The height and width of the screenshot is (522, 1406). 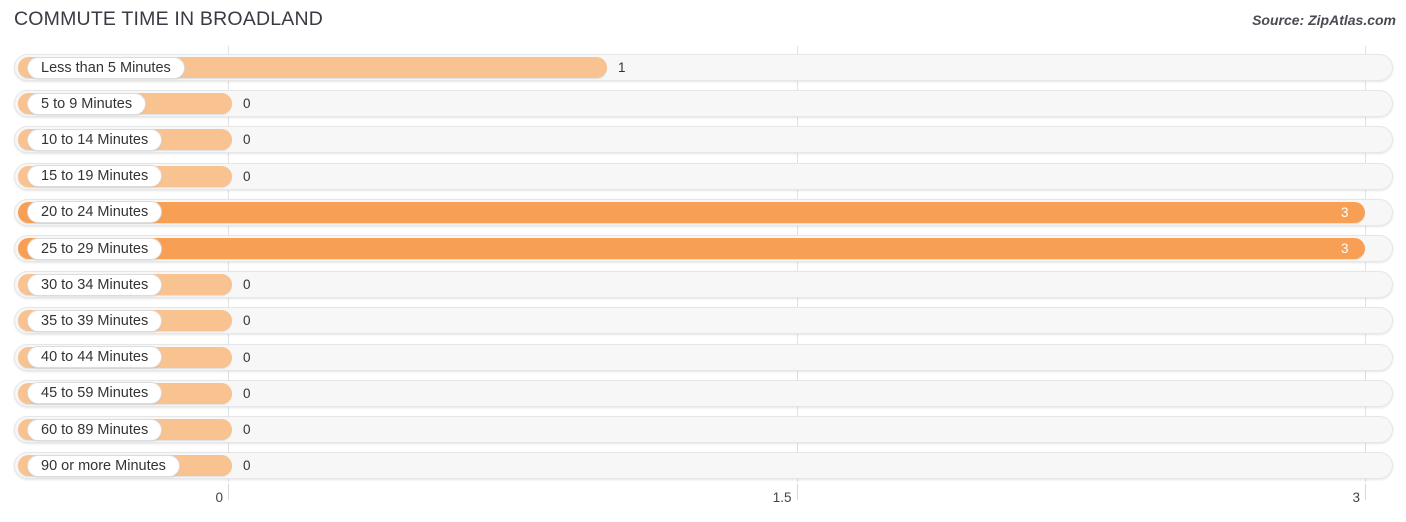 What do you see at coordinates (95, 357) in the screenshot?
I see `bar-row-label: 40 to 44 Minutes` at bounding box center [95, 357].